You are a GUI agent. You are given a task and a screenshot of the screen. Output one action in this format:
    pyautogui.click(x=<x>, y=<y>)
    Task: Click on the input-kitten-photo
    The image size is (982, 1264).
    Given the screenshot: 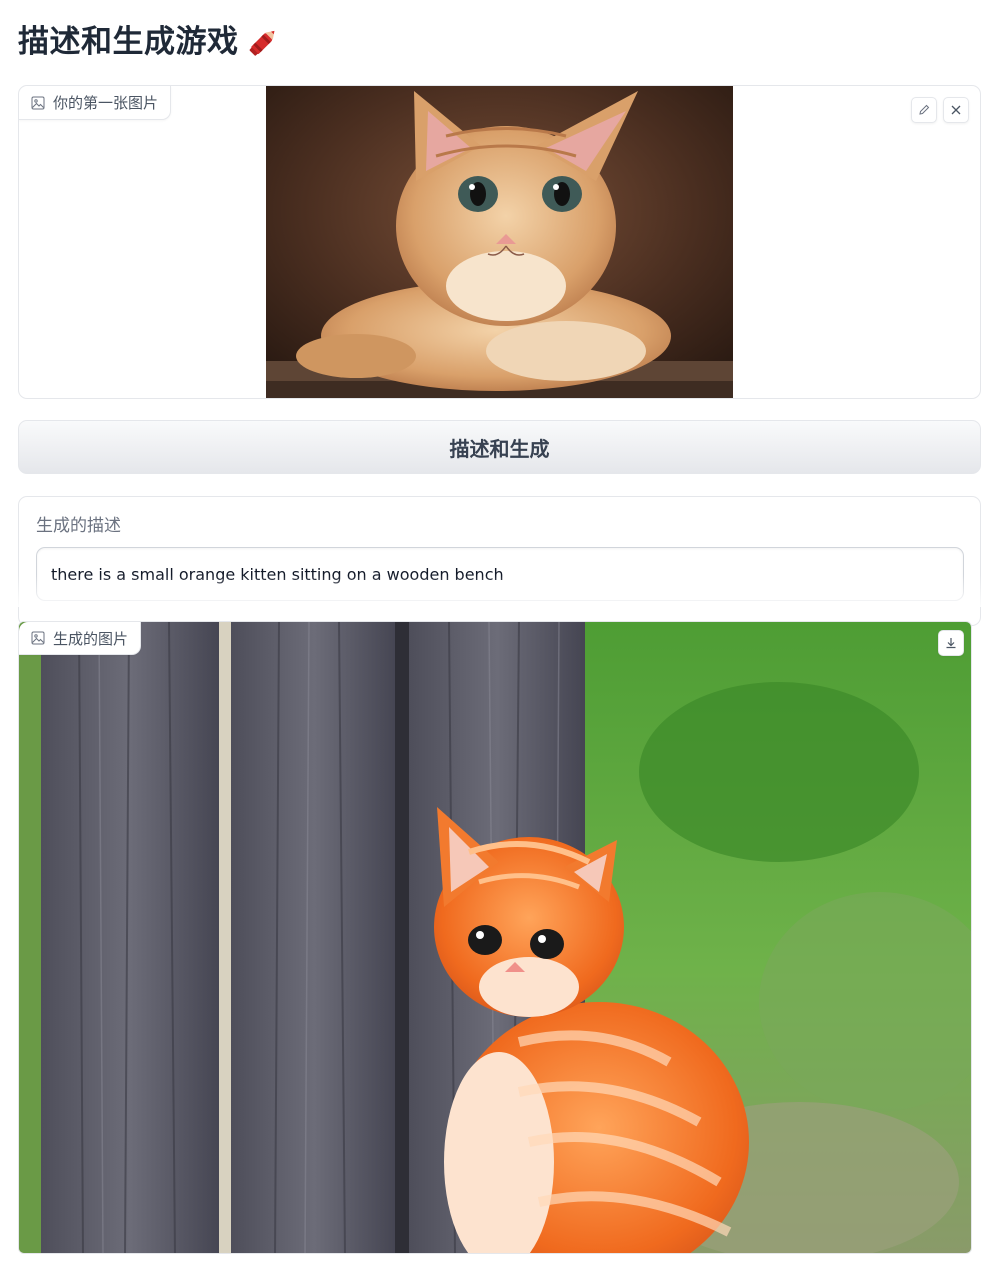 What is the action you would take?
    pyautogui.click(x=499, y=242)
    